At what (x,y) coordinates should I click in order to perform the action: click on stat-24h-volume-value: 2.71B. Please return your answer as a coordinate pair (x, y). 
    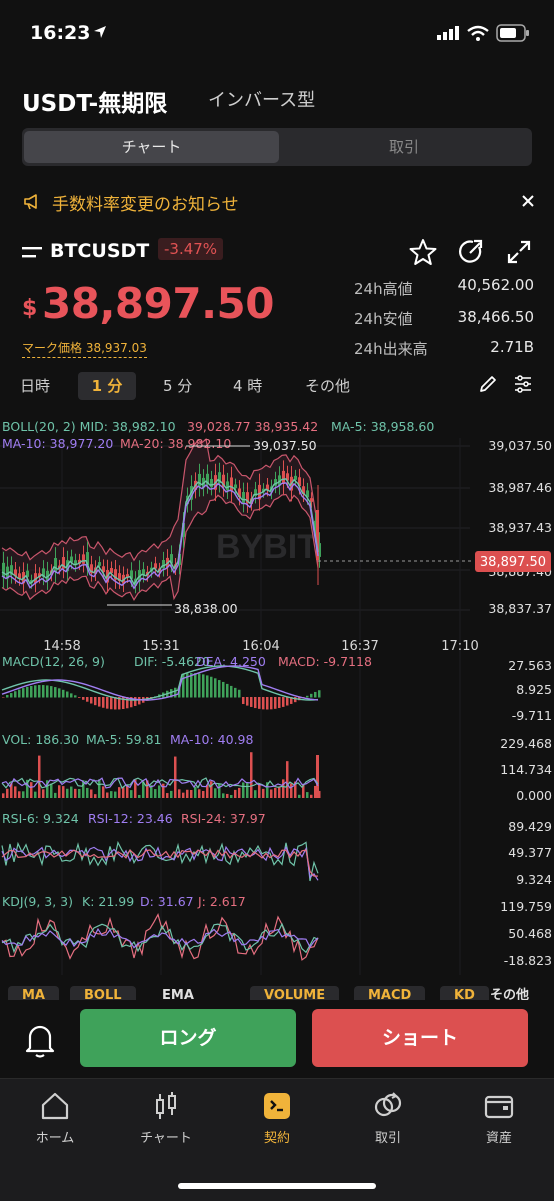
    Looking at the image, I should click on (512, 347).